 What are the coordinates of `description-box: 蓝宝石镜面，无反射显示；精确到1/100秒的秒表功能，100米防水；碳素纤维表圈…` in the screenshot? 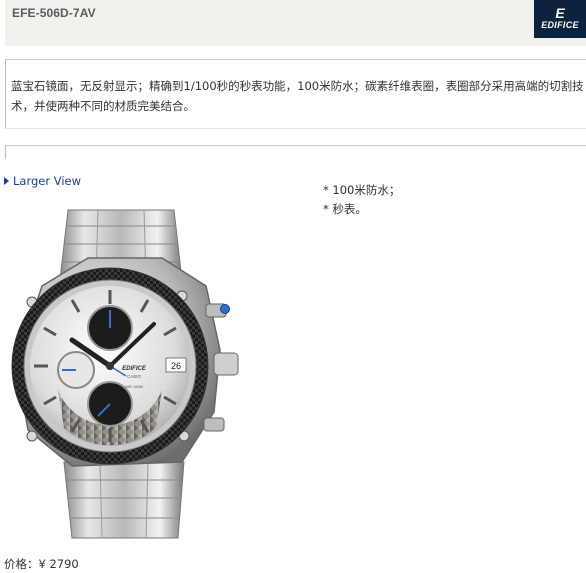 It's located at (295, 94).